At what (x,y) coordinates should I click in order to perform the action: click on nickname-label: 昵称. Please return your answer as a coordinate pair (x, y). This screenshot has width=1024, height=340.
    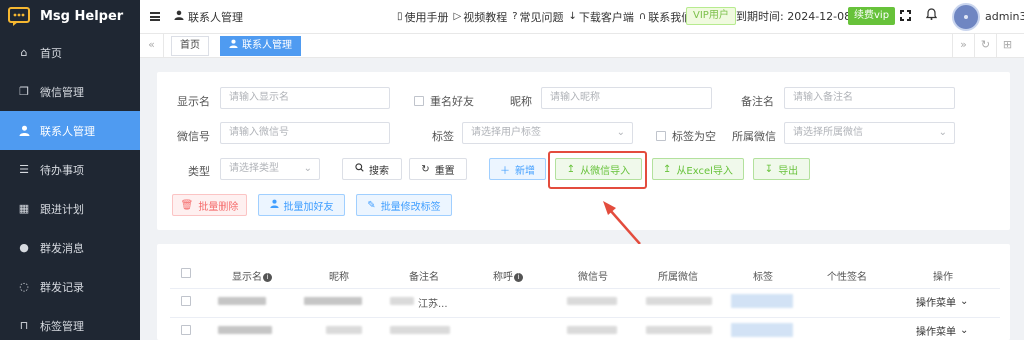
    Looking at the image, I should click on (521, 101).